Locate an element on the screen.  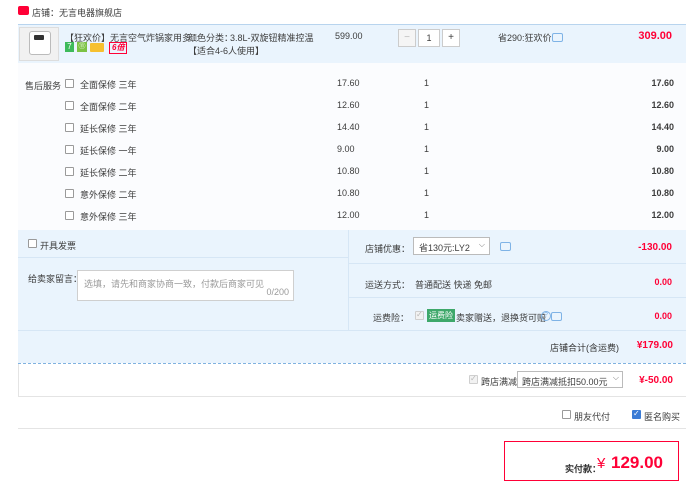
insurance-checkbox is located at coordinates (419, 315).